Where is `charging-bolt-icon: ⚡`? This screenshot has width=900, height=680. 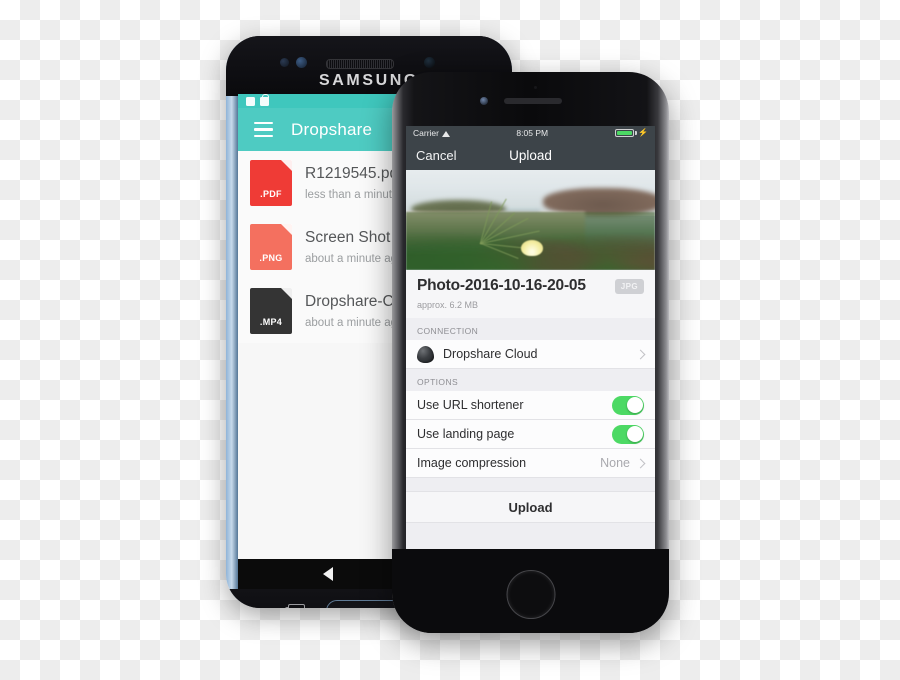
charging-bolt-icon: ⚡ is located at coordinates (643, 132).